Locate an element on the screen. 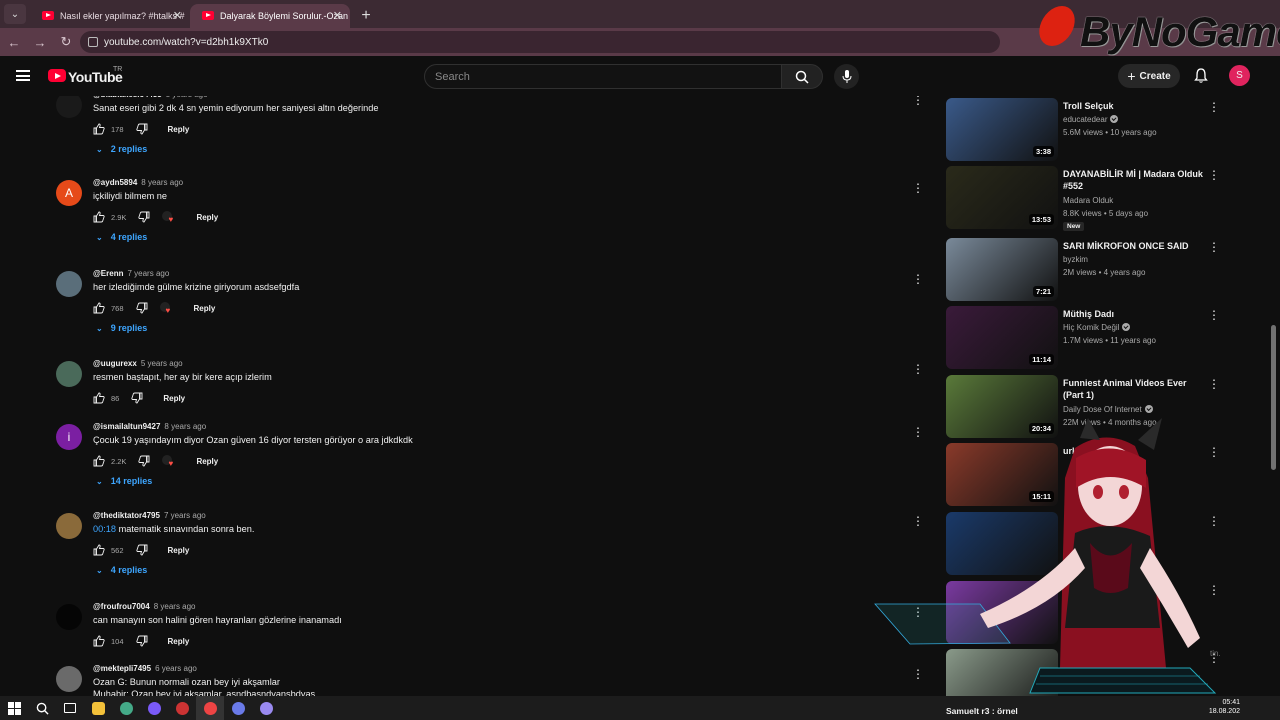 This screenshot has width=1280, height=720. account-avatar: S is located at coordinates (1239, 75).